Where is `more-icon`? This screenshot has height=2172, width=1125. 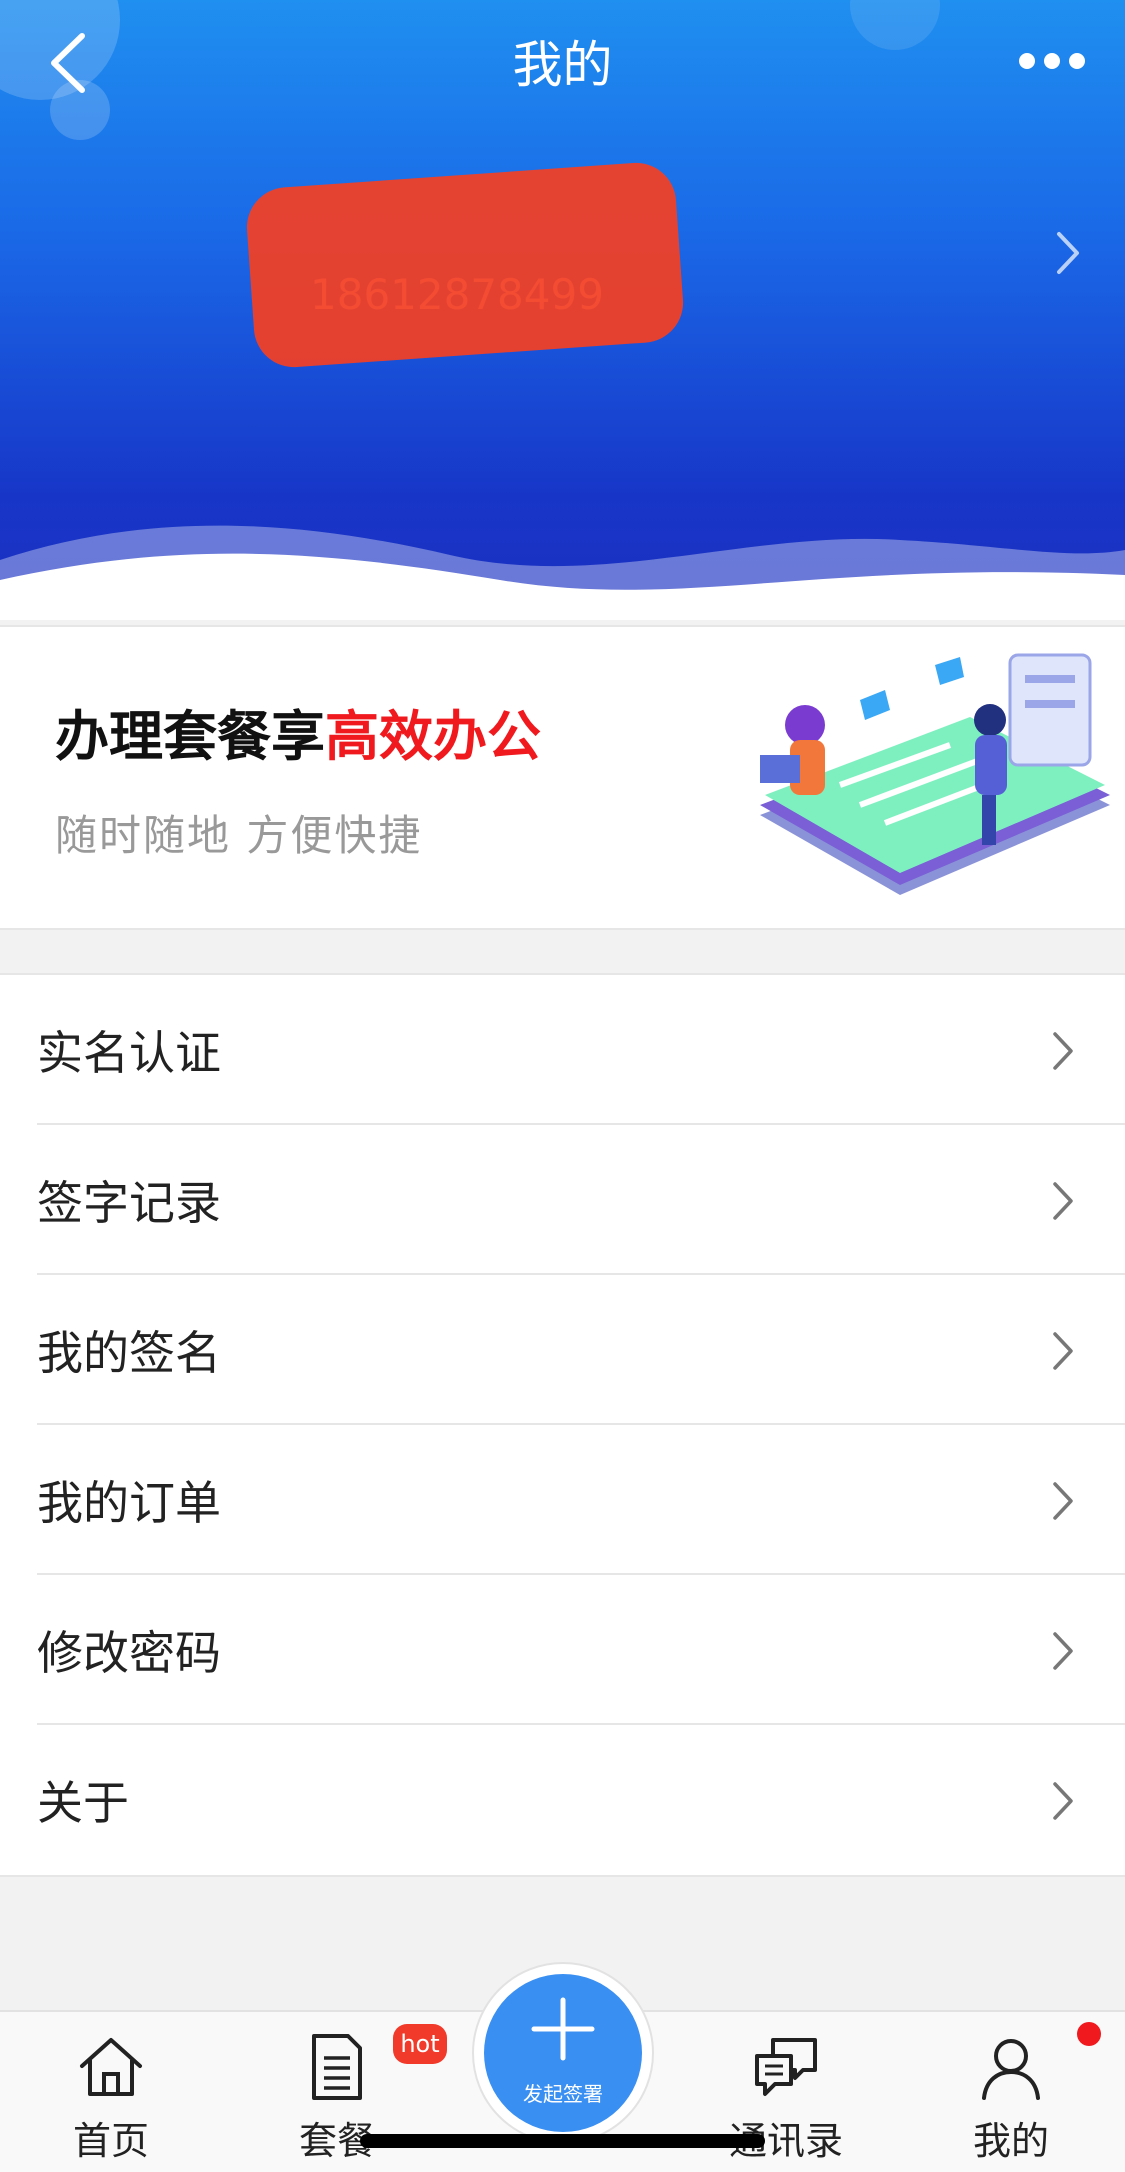 more-icon is located at coordinates (1057, 61).